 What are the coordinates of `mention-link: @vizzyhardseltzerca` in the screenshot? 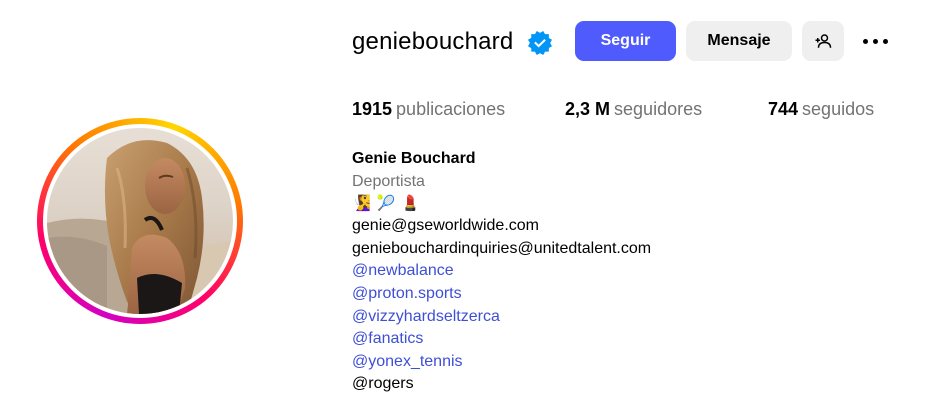 It's located at (501, 317).